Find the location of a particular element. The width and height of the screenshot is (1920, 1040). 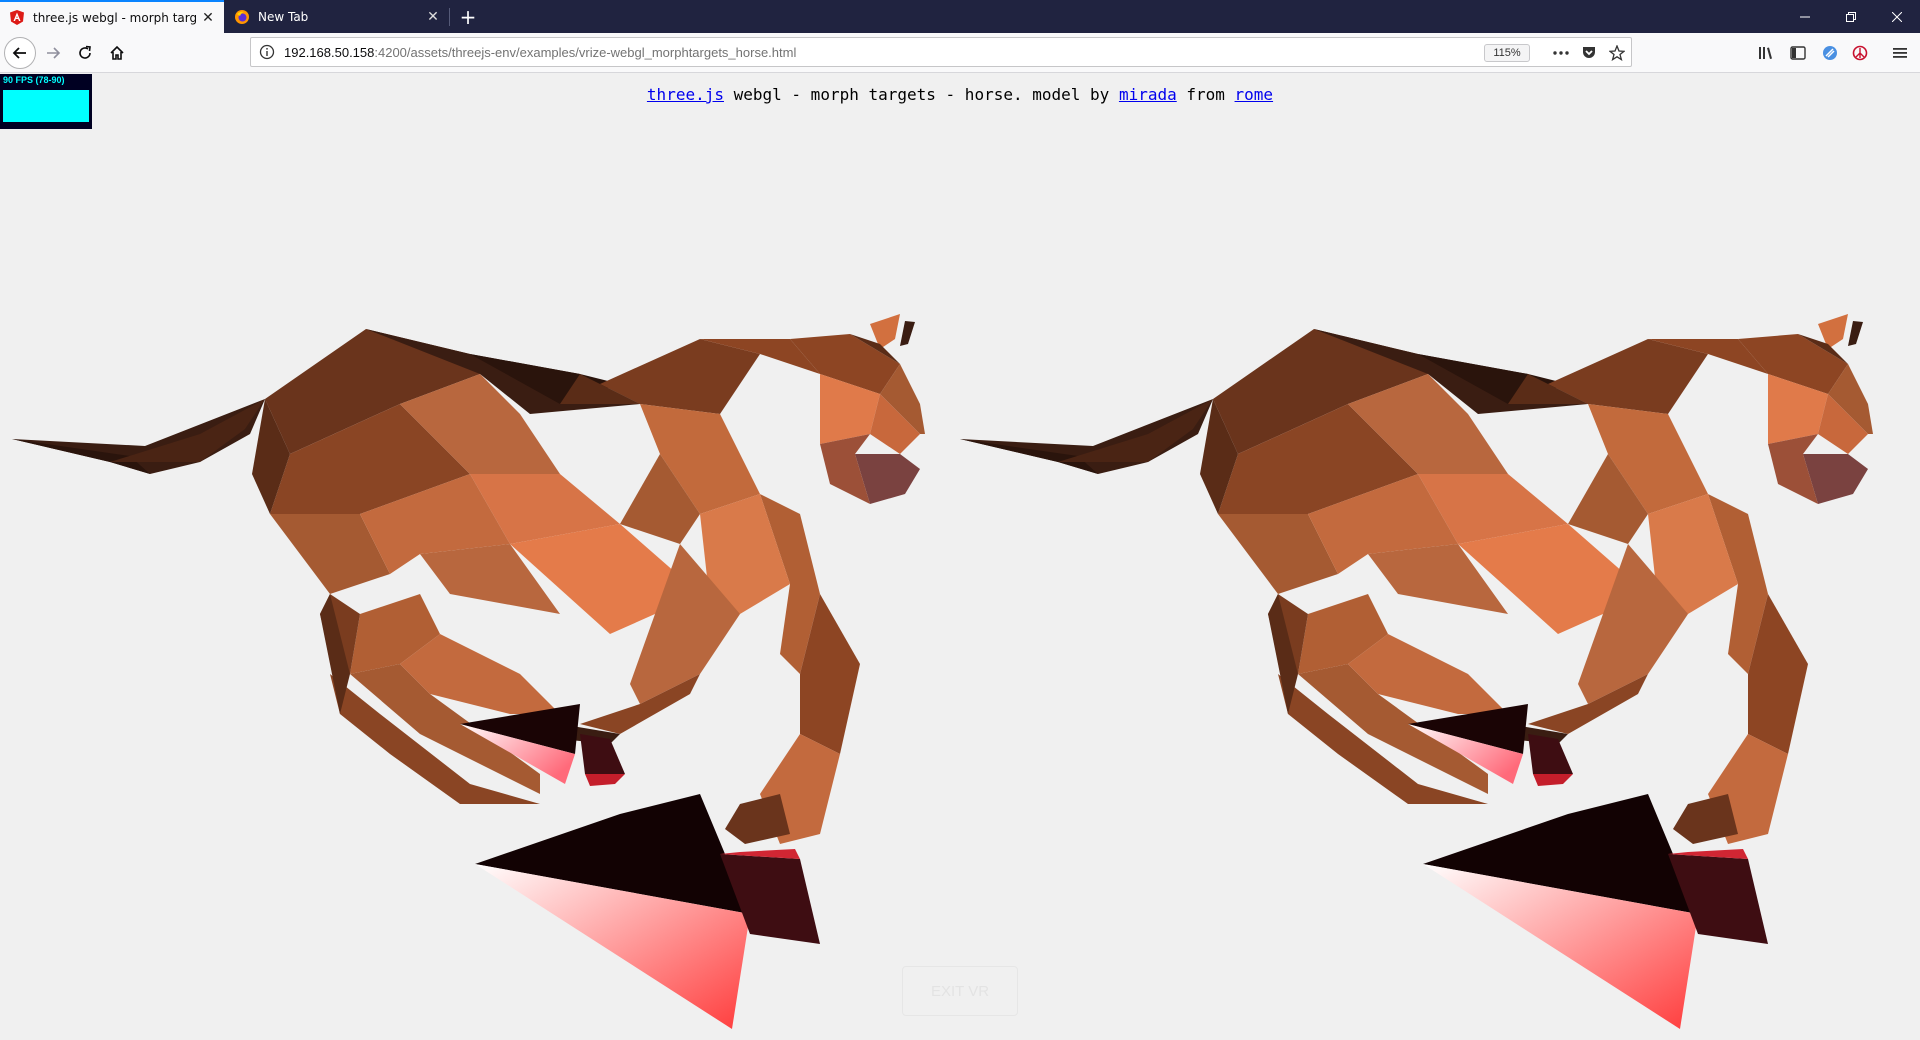

back-button is located at coordinates (20, 53).